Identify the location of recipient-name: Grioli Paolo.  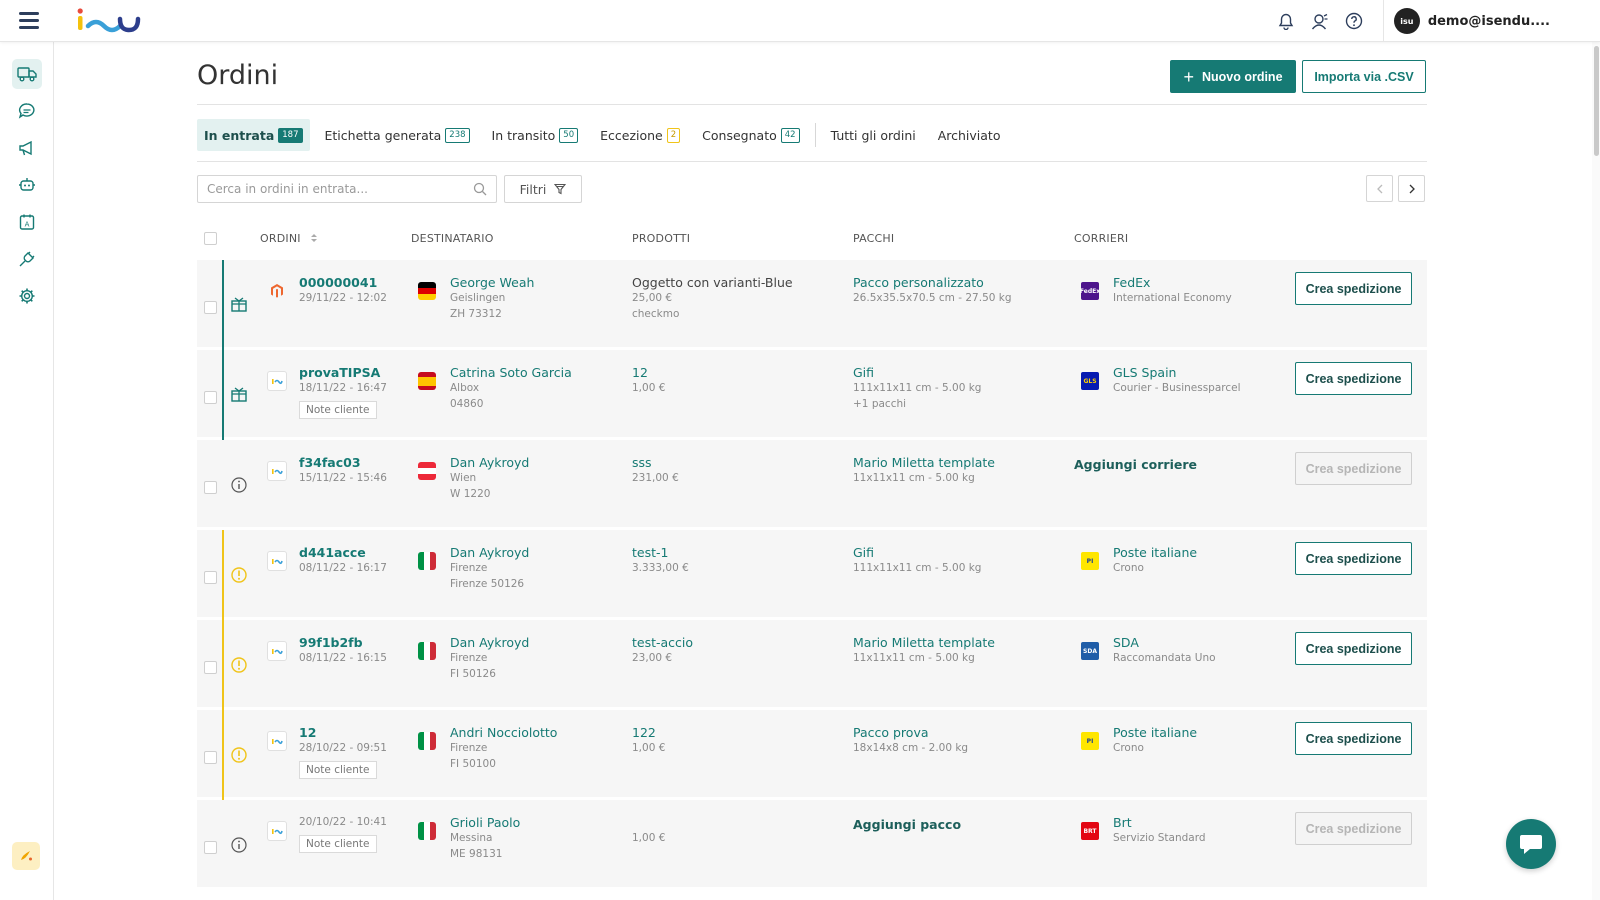
(485, 823).